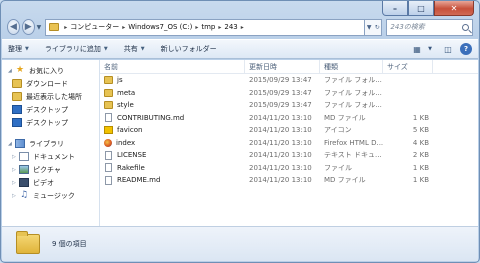 This screenshot has height=263, width=480. Describe the element at coordinates (417, 49) in the screenshot. I see `view-options-icon: ▦` at that location.